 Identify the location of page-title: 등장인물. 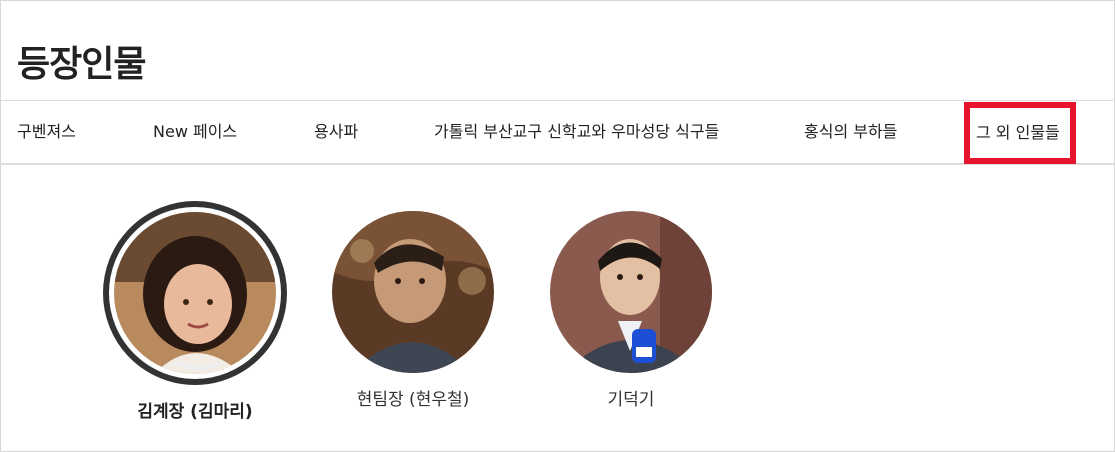
(81, 64).